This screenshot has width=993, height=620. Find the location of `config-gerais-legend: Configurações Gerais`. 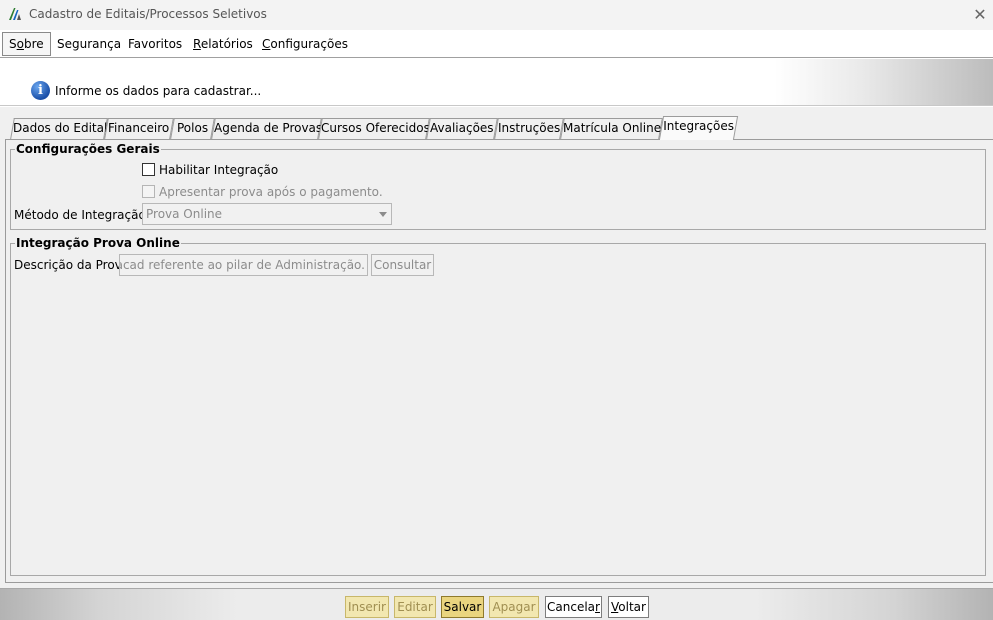

config-gerais-legend: Configurações Gerais is located at coordinates (88, 149).